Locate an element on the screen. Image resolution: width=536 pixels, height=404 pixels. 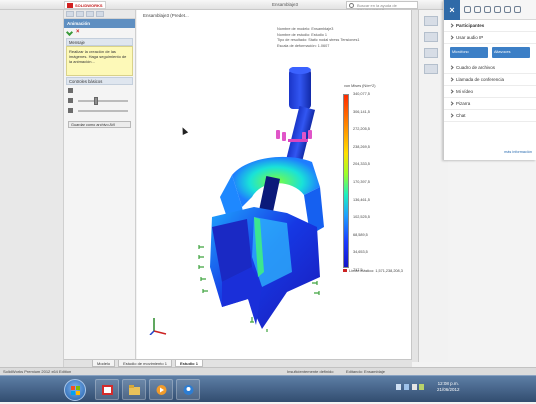
meeting-item-chat: Chat is located at coordinates (490, 116).